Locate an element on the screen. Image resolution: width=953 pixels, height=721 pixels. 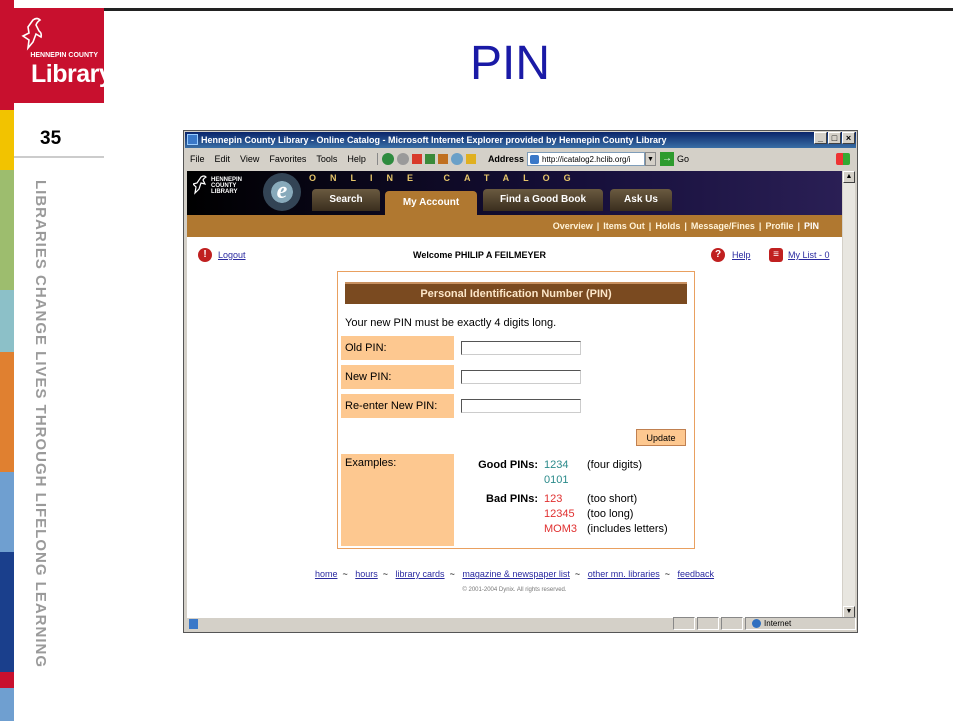
menu-help: Help is located at coordinates (356, 159).